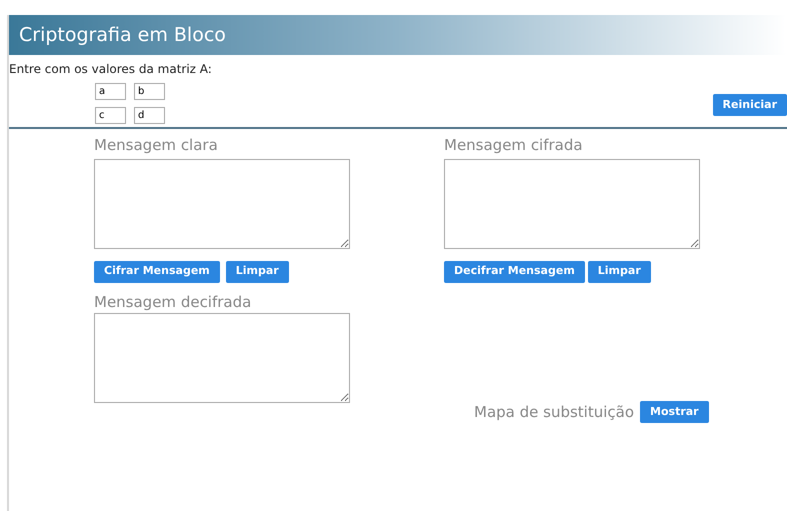 This screenshot has width=787, height=511. I want to click on matrix-prompt: Entre com os valores da matriz A:, so click(111, 69).